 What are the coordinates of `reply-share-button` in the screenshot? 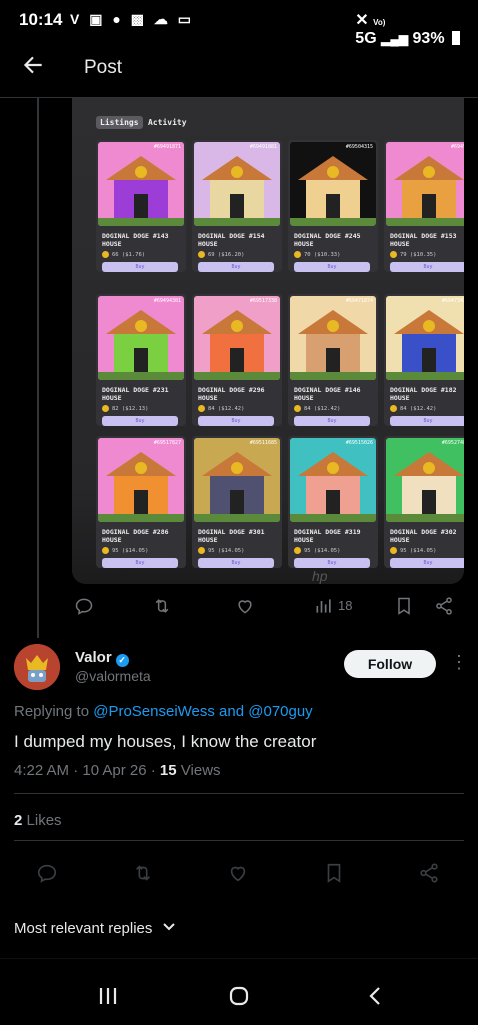 It's located at (429, 873).